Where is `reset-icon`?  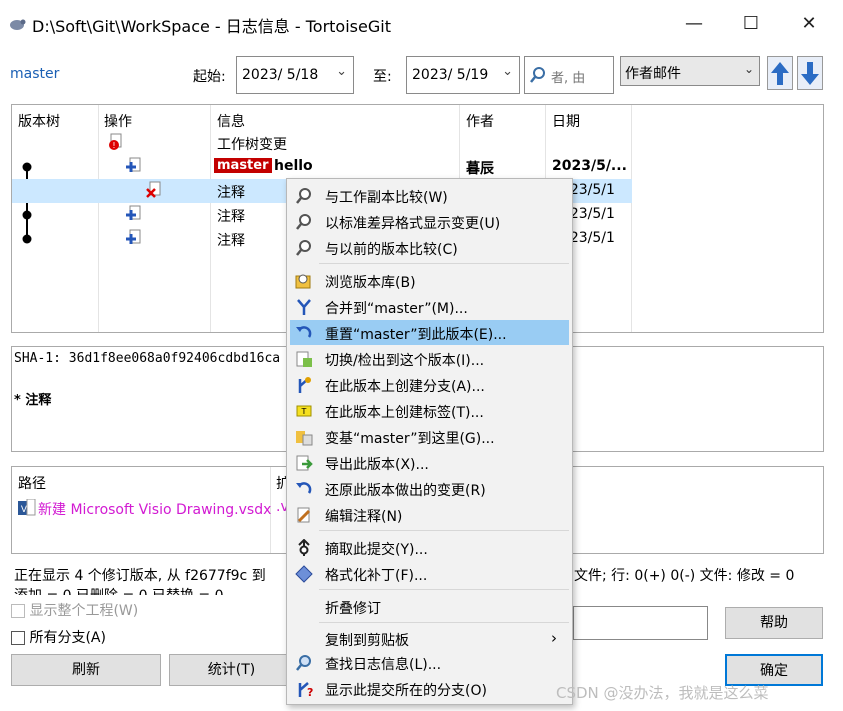 reset-icon is located at coordinates (304, 332).